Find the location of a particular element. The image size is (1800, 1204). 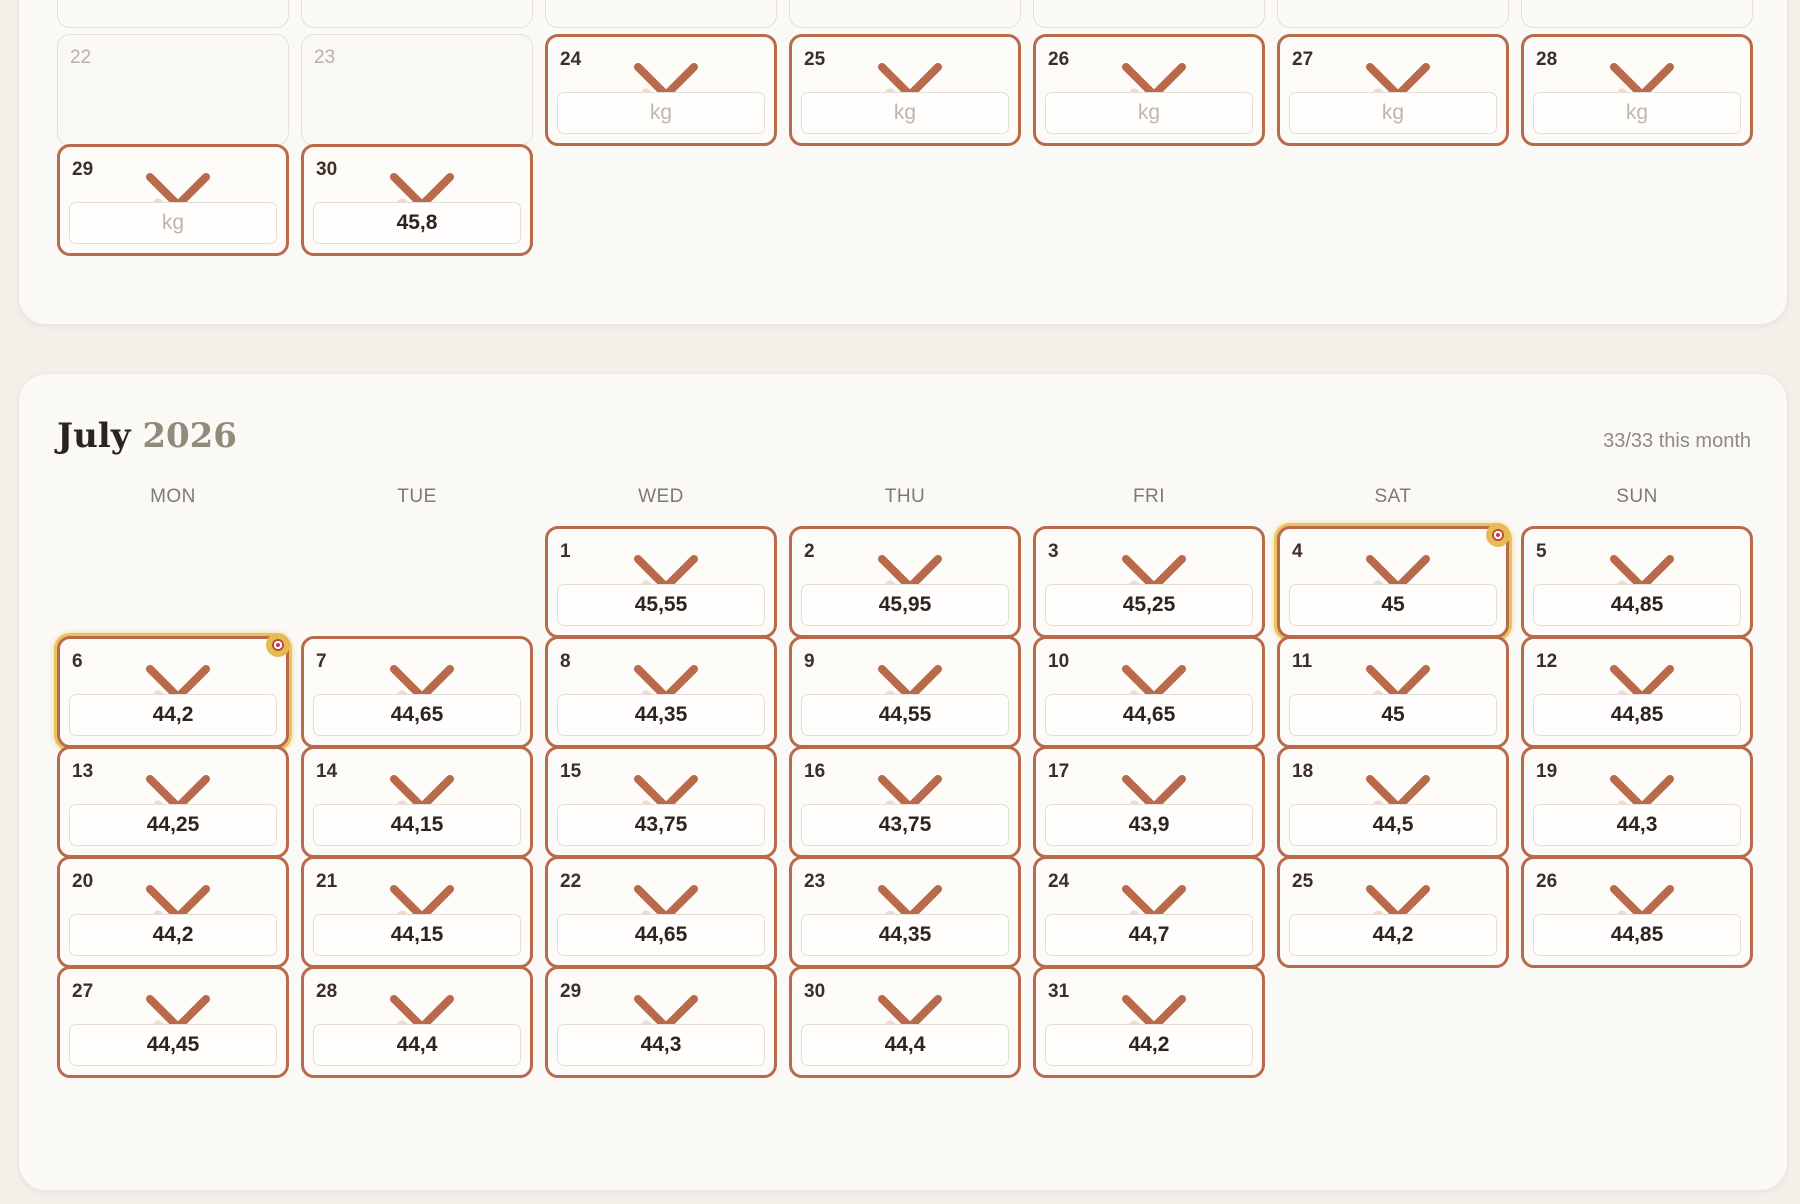

day-cell: 29 44,3 is located at coordinates (661, 1022).